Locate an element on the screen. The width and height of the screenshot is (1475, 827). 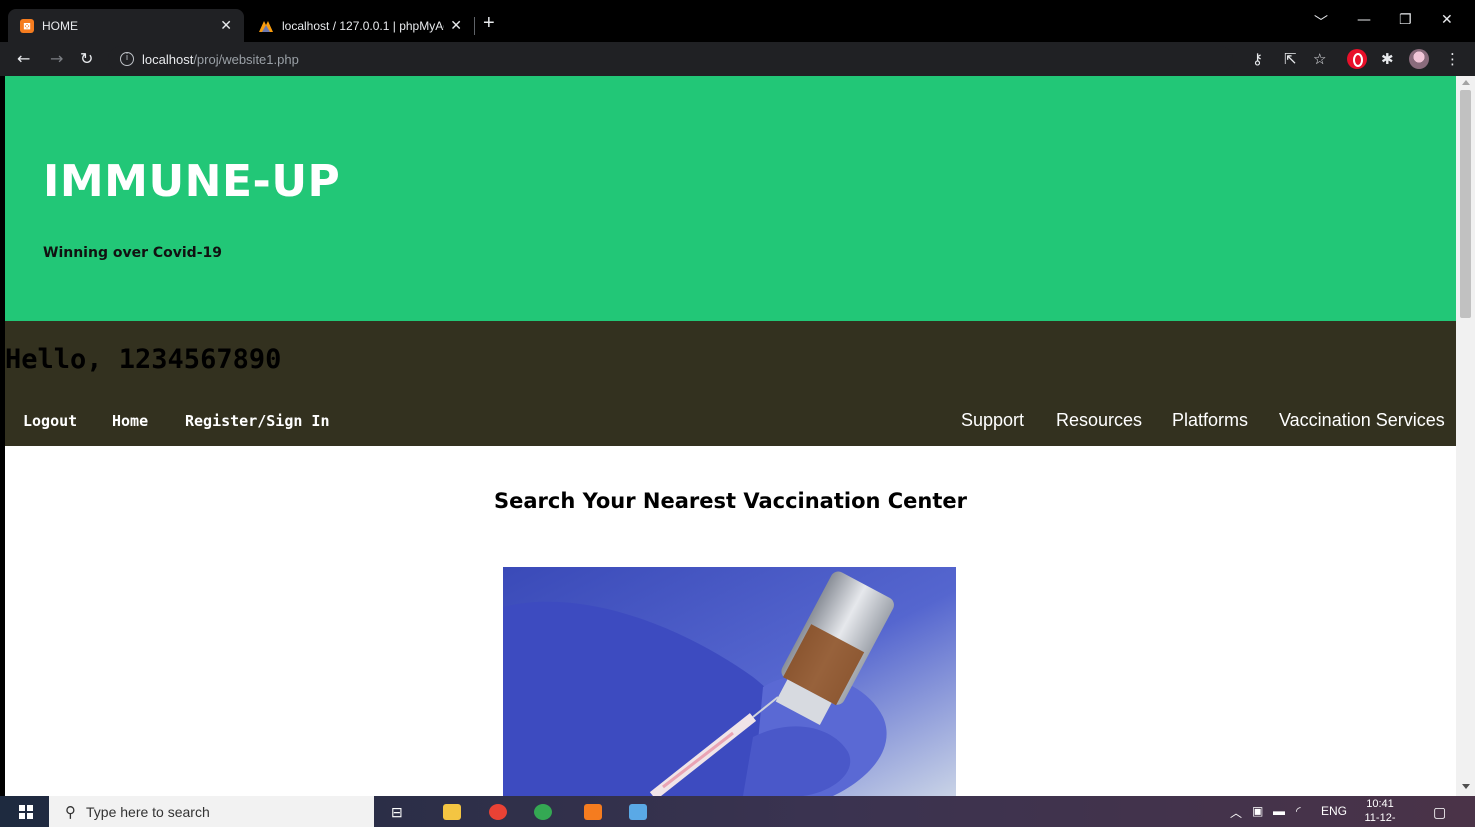
language-indicator: ENG is located at coordinates (1334, 811).